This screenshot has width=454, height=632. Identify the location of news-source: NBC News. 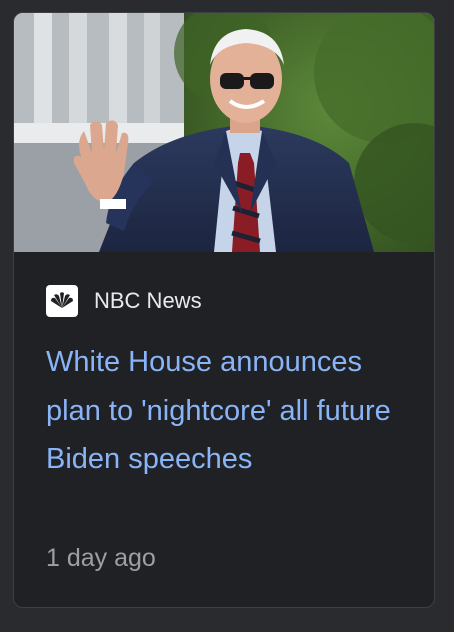
(124, 301).